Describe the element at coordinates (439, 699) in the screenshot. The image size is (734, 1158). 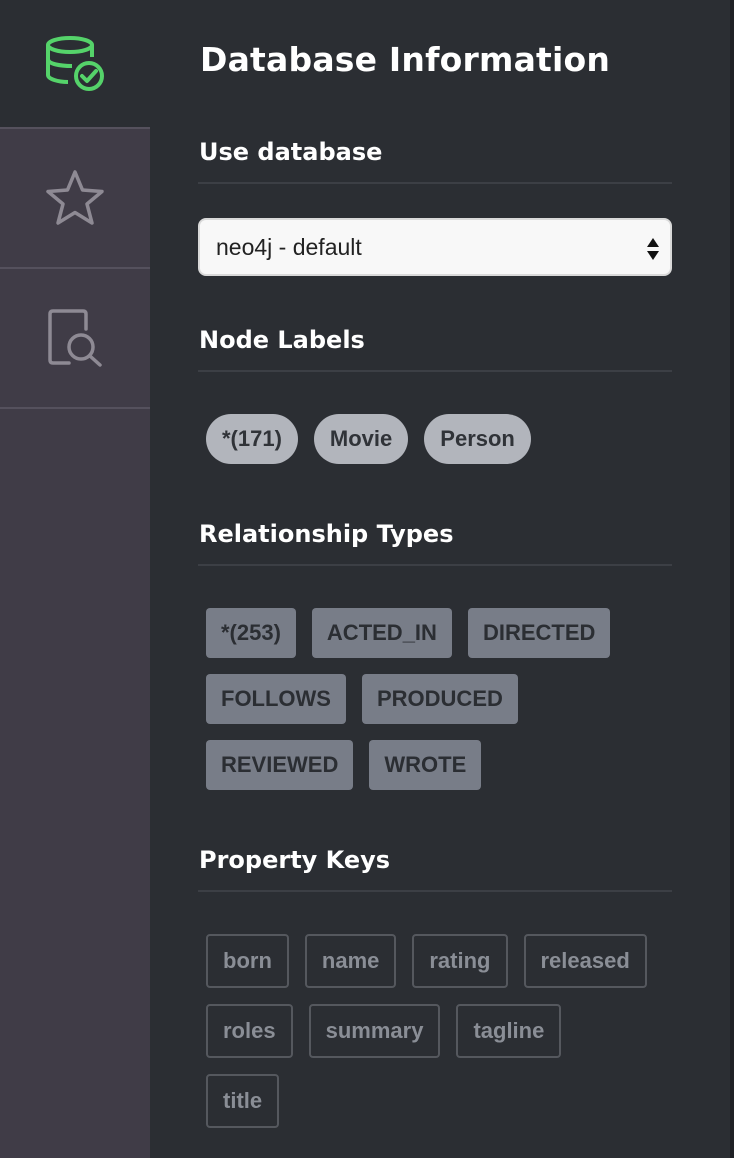
I see `relationship-type-tag: PRODUCED` at that location.